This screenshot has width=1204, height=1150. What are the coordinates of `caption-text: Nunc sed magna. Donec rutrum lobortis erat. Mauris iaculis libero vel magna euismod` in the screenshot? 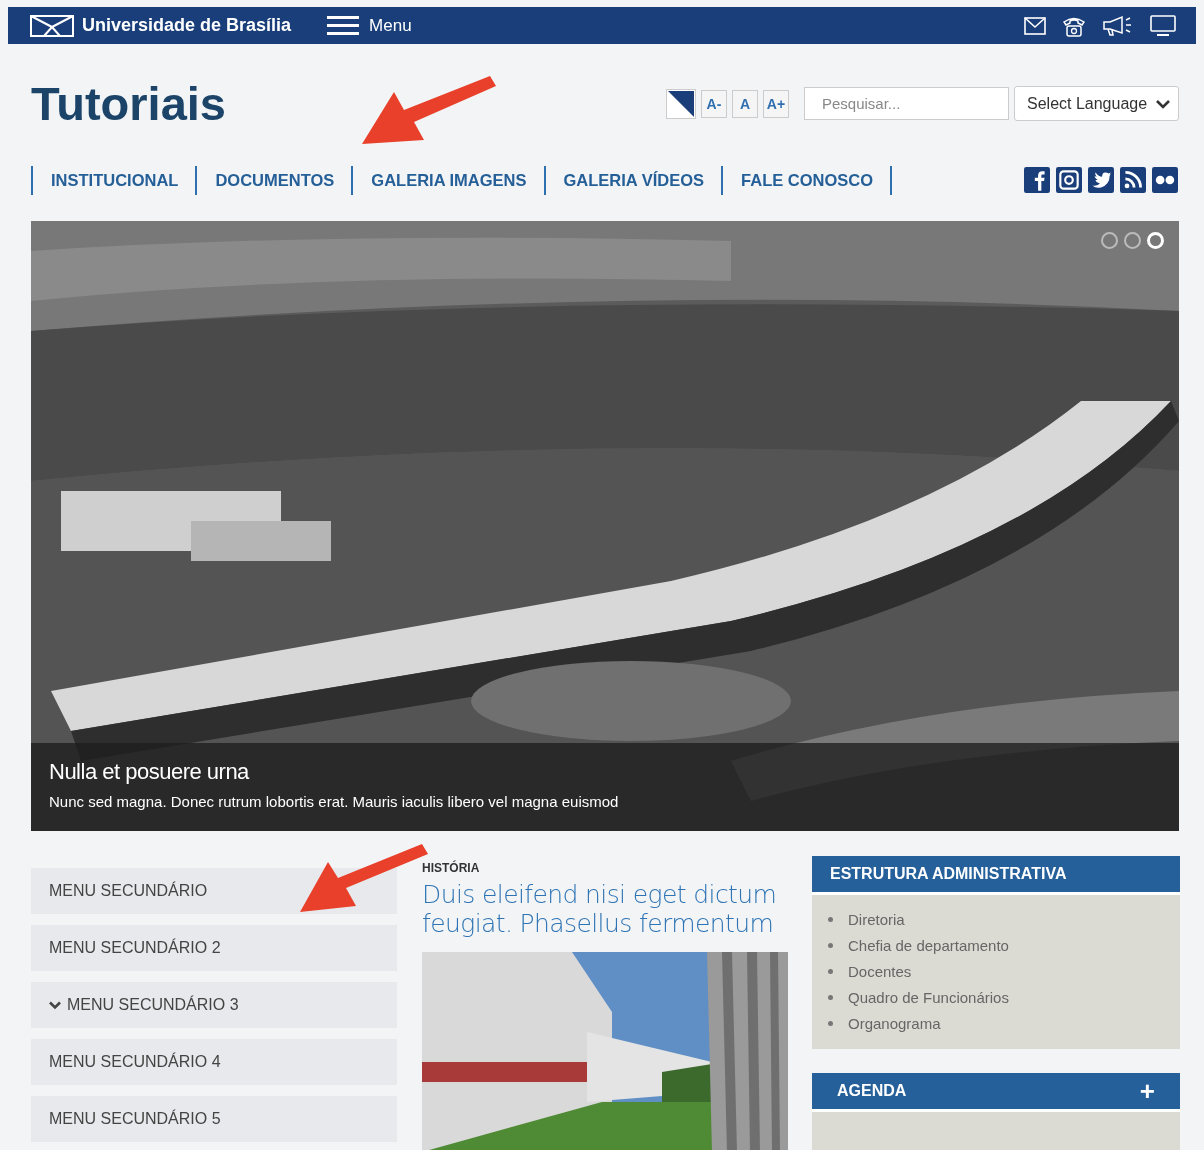 It's located at (334, 801).